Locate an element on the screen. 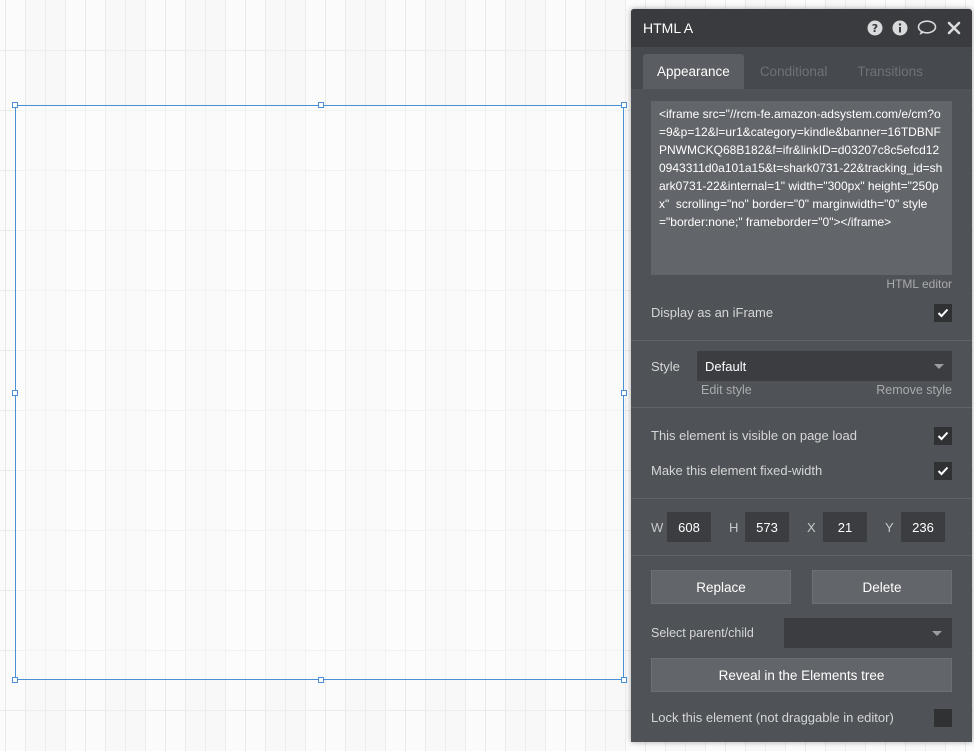 This screenshot has height=751, width=974. style-label: Style is located at coordinates (665, 366).